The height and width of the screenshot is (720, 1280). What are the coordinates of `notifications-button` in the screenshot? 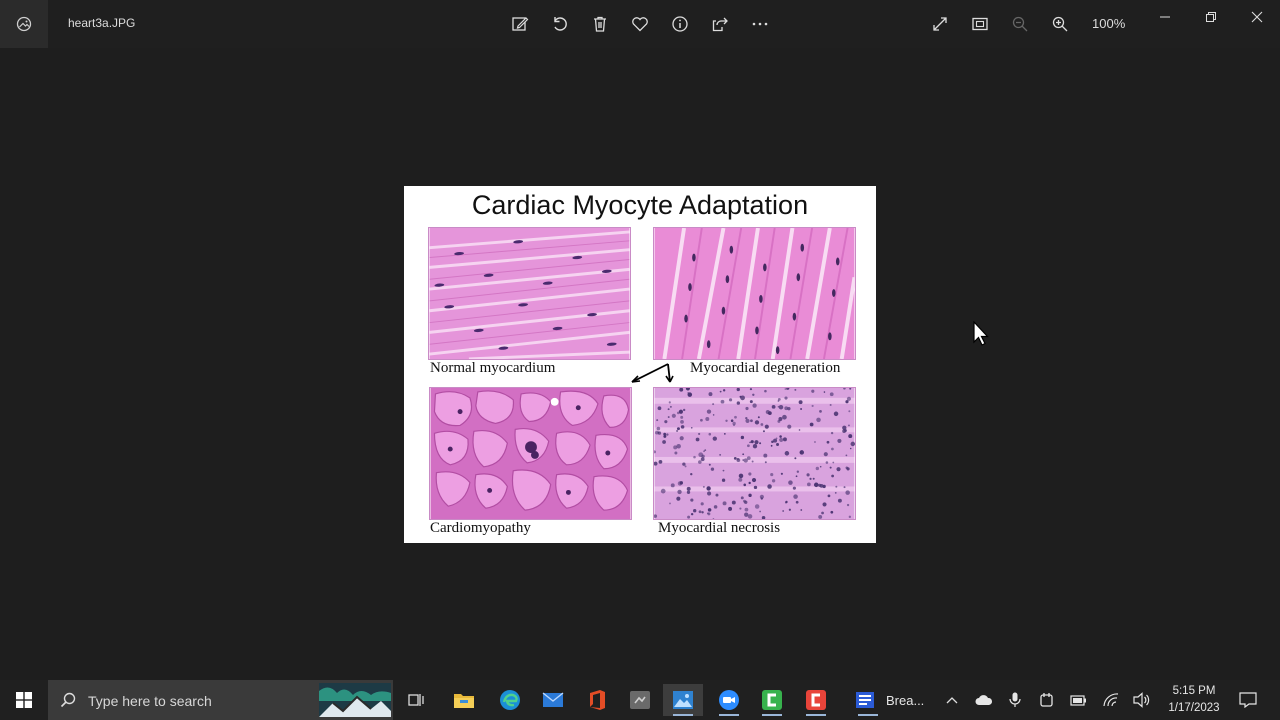 It's located at (1248, 700).